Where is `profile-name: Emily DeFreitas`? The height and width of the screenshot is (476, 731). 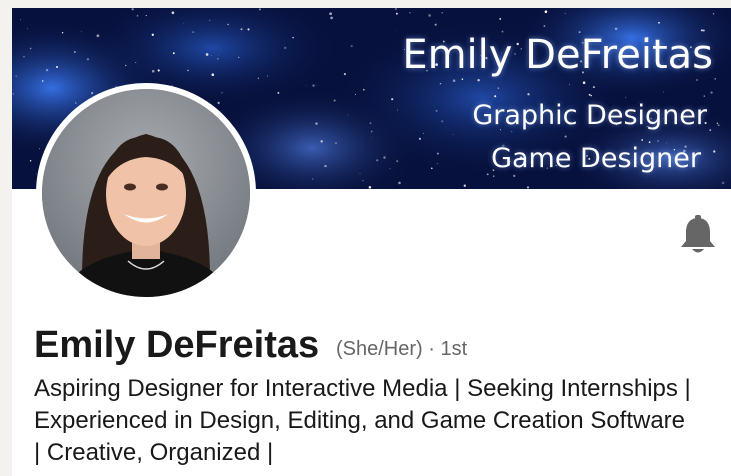 profile-name: Emily DeFreitas is located at coordinates (177, 345).